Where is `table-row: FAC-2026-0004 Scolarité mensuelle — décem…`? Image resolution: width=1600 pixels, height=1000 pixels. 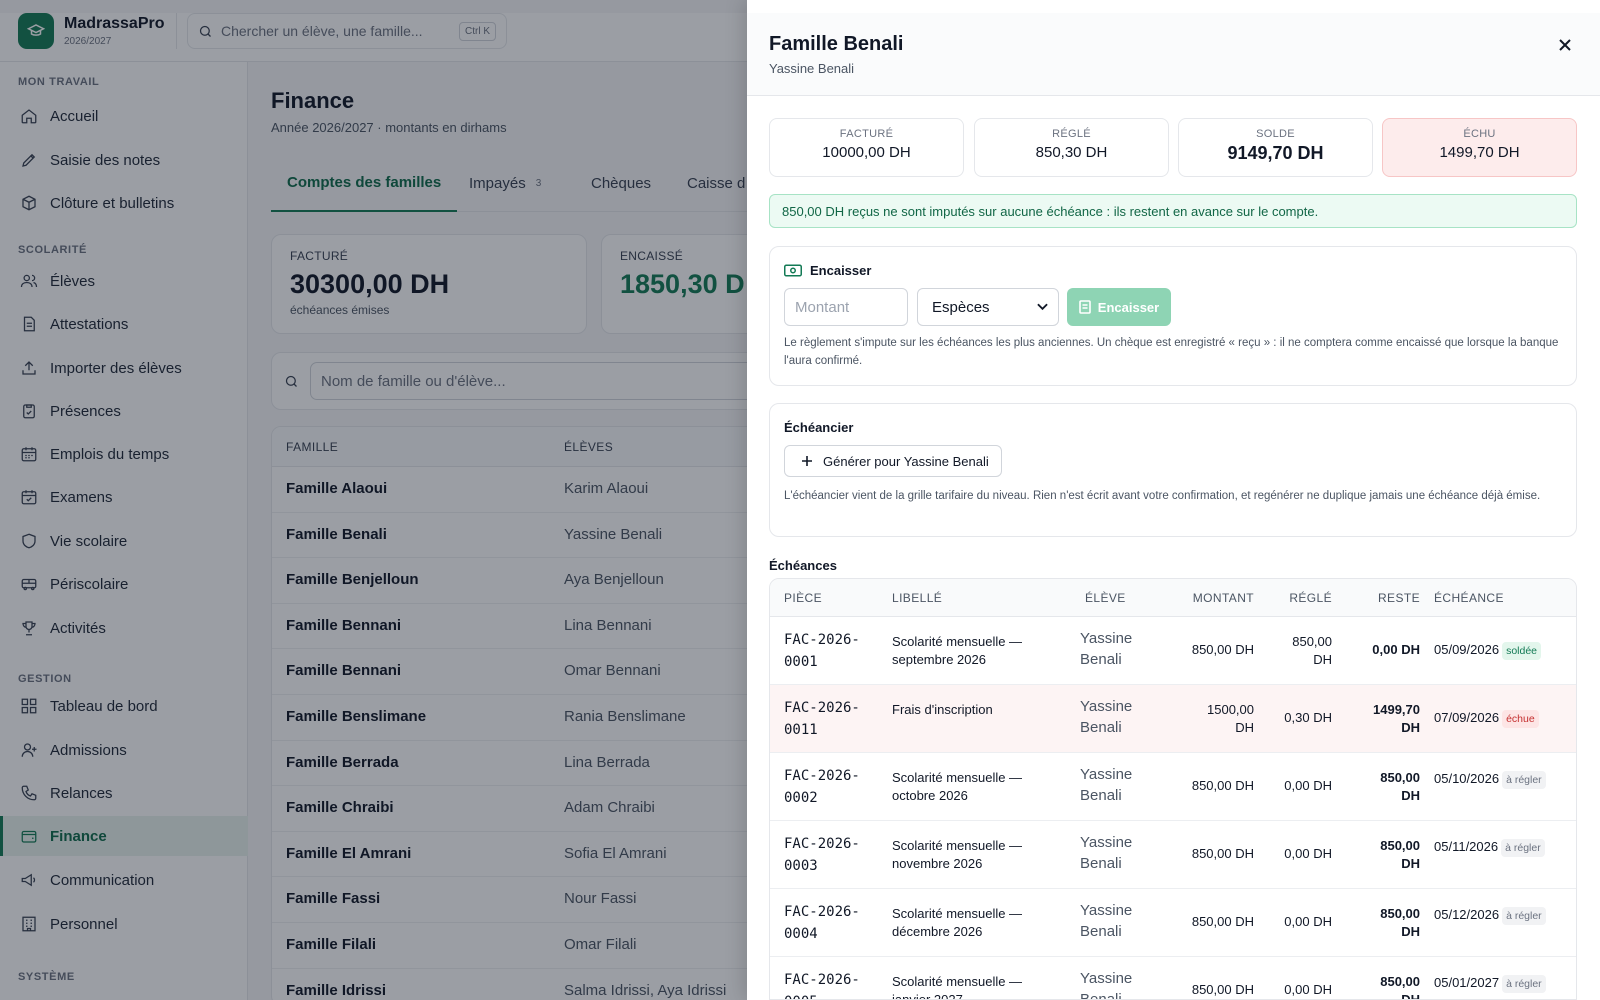 table-row: FAC-2026-0004 Scolarité mensuelle — décem… is located at coordinates (1173, 923).